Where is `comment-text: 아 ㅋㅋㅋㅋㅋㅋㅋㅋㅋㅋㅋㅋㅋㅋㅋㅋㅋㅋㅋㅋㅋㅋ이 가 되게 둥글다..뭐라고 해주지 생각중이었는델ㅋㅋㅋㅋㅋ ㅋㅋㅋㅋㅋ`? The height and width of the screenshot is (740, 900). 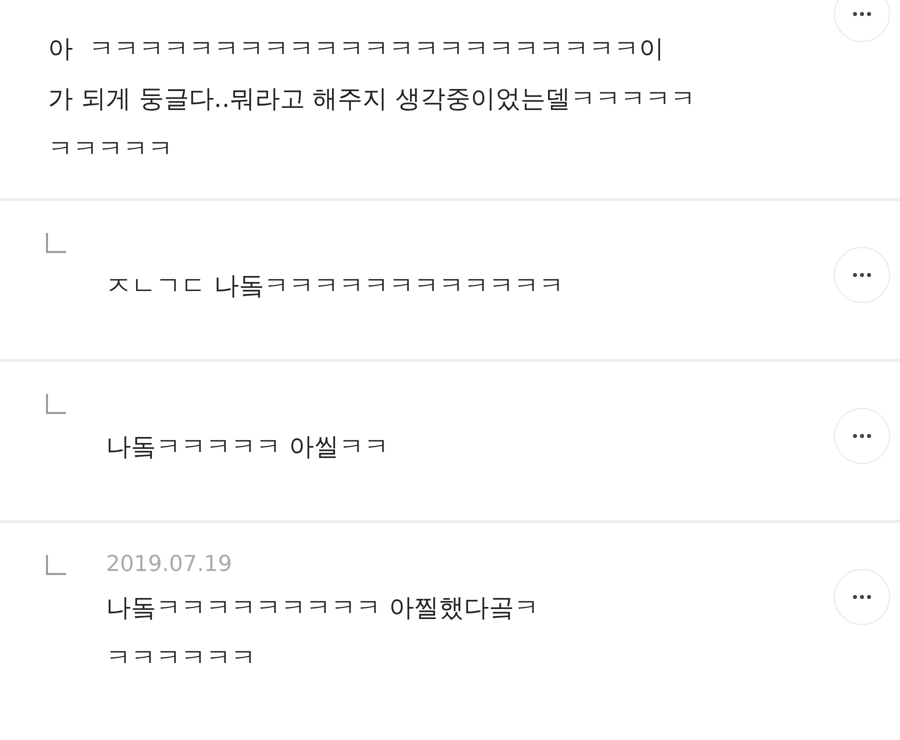 comment-text: 아 ㅋㅋㅋㅋㅋㅋㅋㅋㅋㅋㅋㅋㅋㅋㅋㅋㅋㅋㅋㅋㅋㅋ이 가 되게 둥글다..뭐라고 해주지 생각중이었는델ㅋㅋㅋㅋㅋ ㅋㅋㅋㅋㅋ is located at coordinates (372, 99).